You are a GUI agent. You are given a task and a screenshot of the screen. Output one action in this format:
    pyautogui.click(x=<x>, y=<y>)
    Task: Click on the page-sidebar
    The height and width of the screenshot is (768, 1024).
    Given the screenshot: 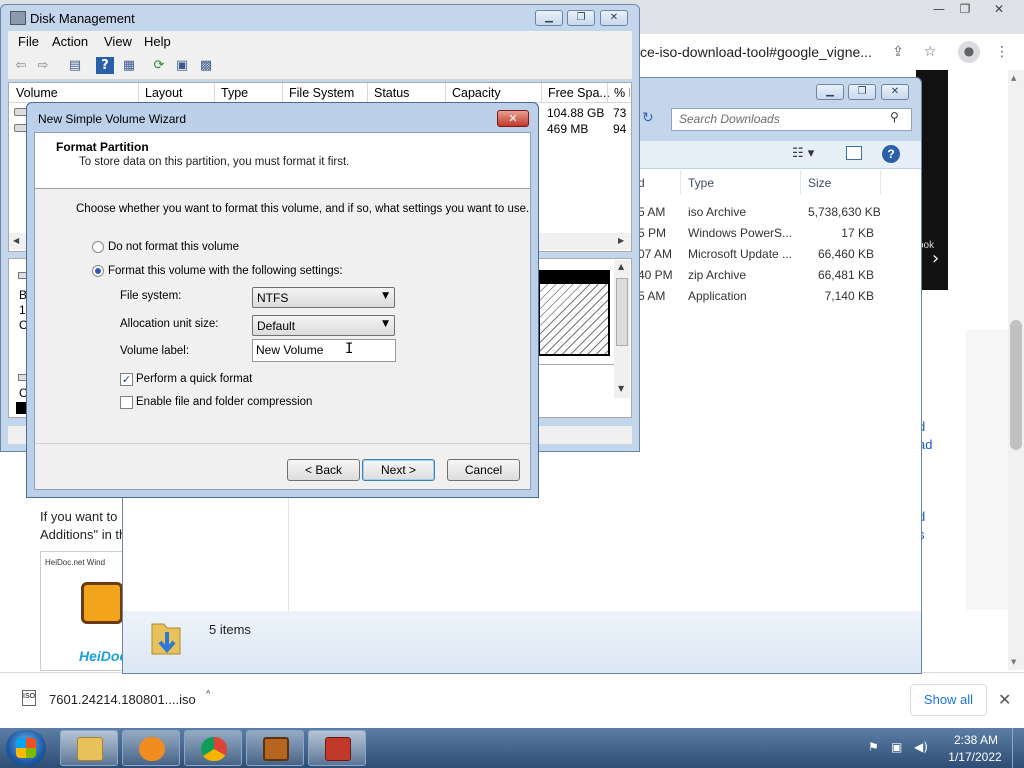 What is the action you would take?
    pyautogui.click(x=988, y=470)
    